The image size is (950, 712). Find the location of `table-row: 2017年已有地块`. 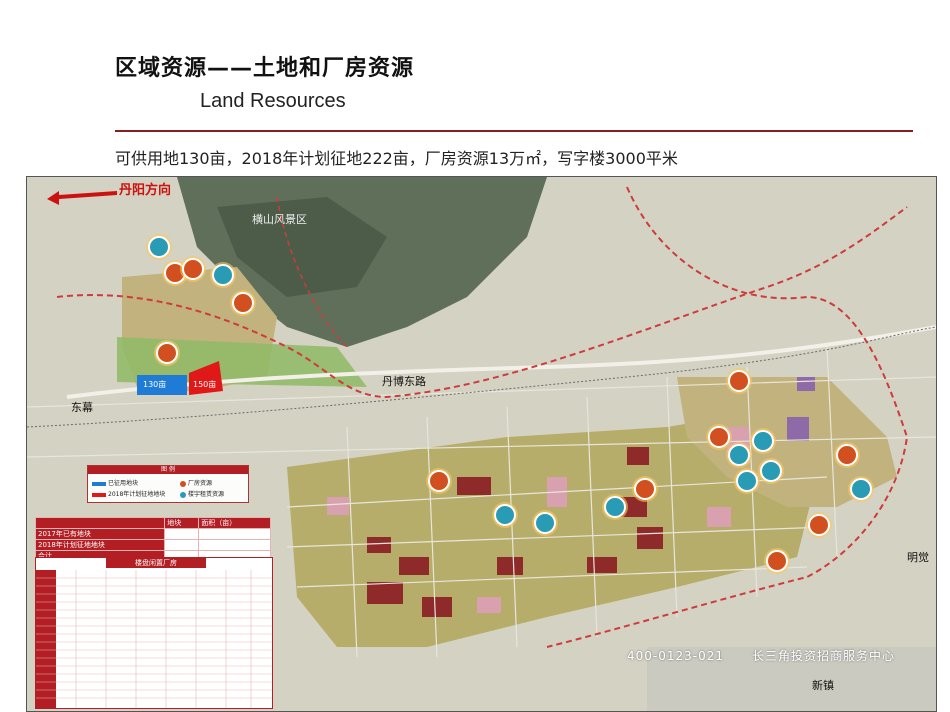

table-row: 2017年已有地块 is located at coordinates (152, 534).